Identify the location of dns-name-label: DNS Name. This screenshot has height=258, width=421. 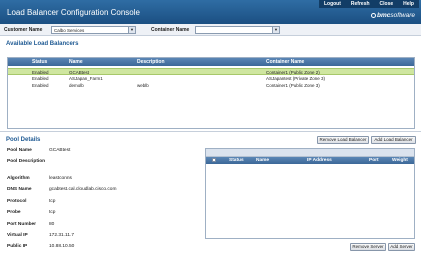
(19, 189).